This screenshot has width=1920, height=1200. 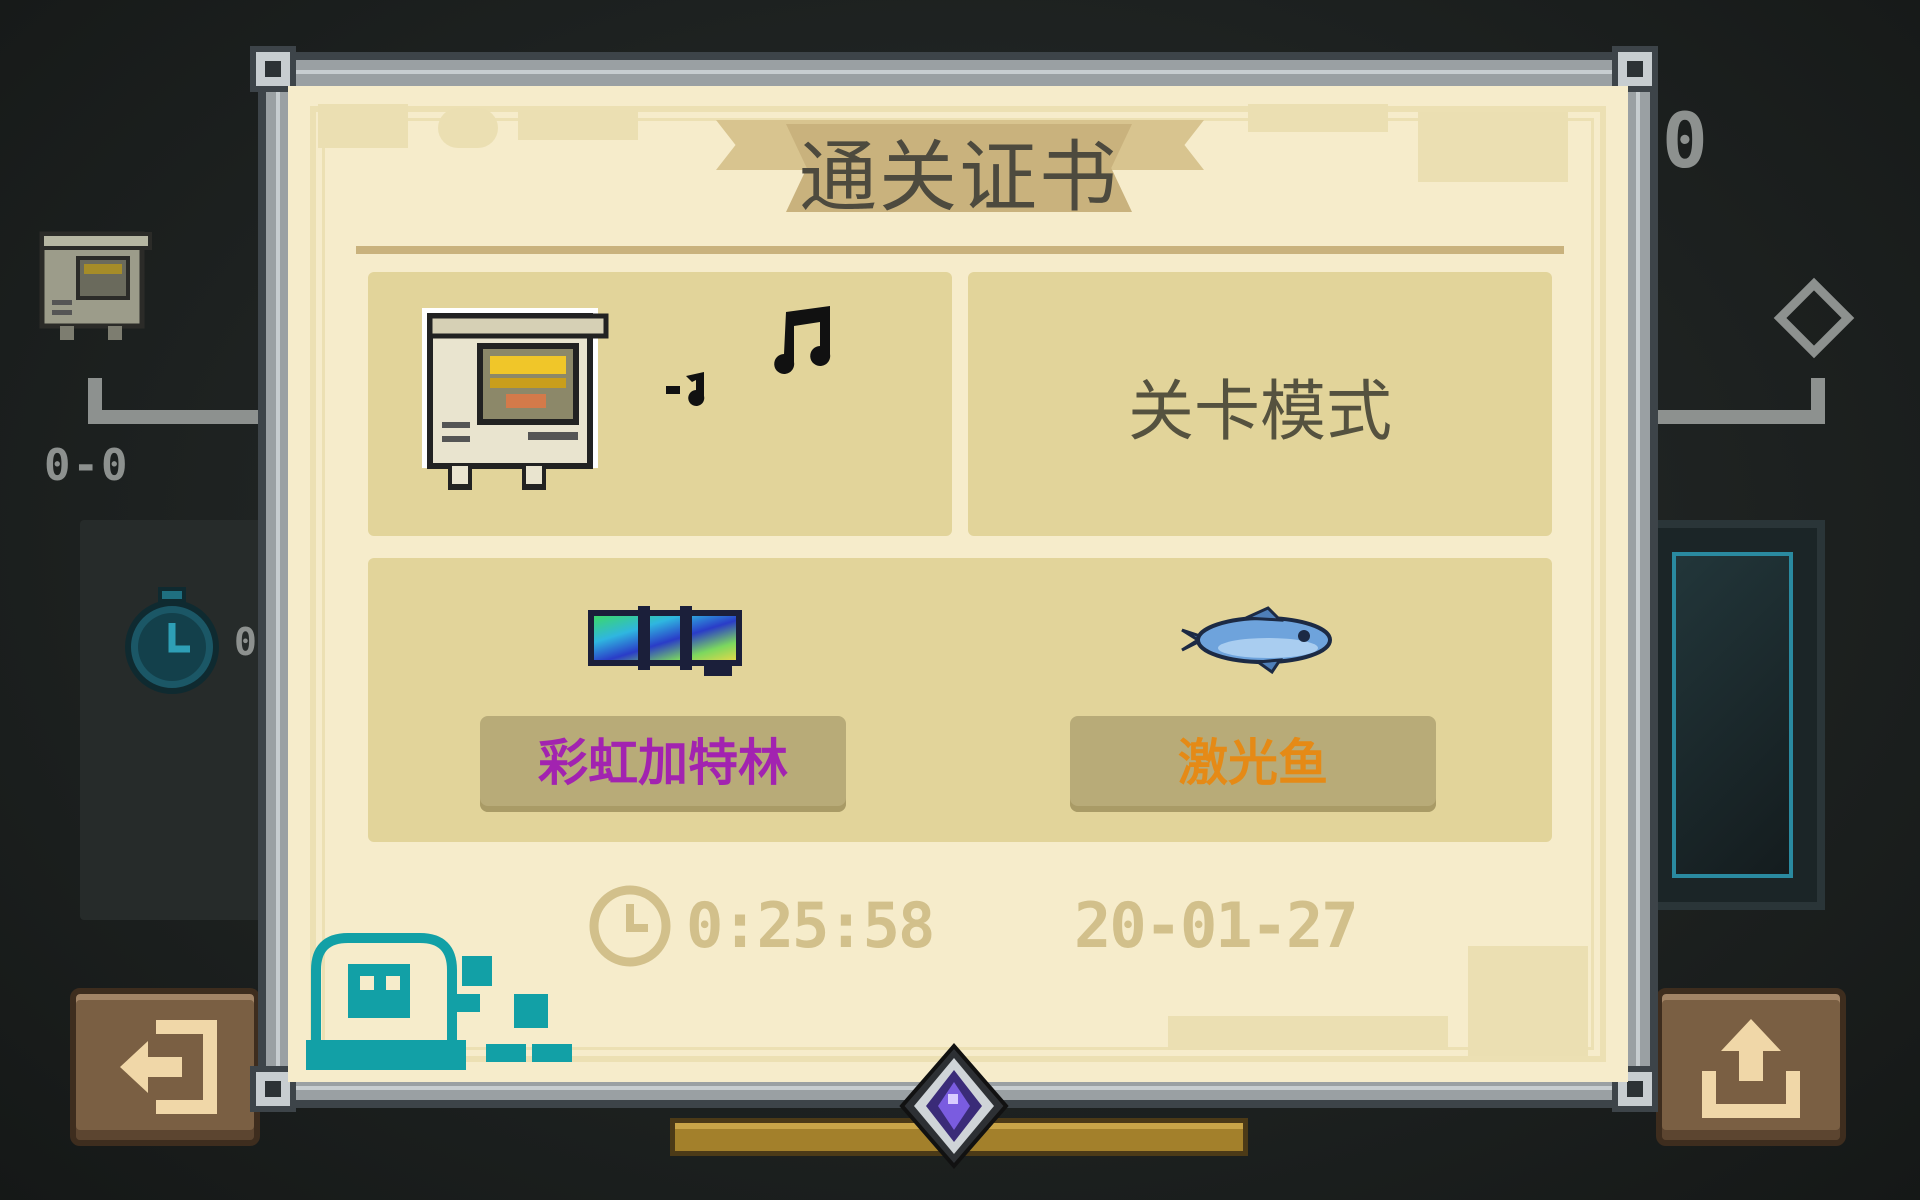 I want to click on weapon-name-label: 激光鱼, so click(x=1253, y=764).